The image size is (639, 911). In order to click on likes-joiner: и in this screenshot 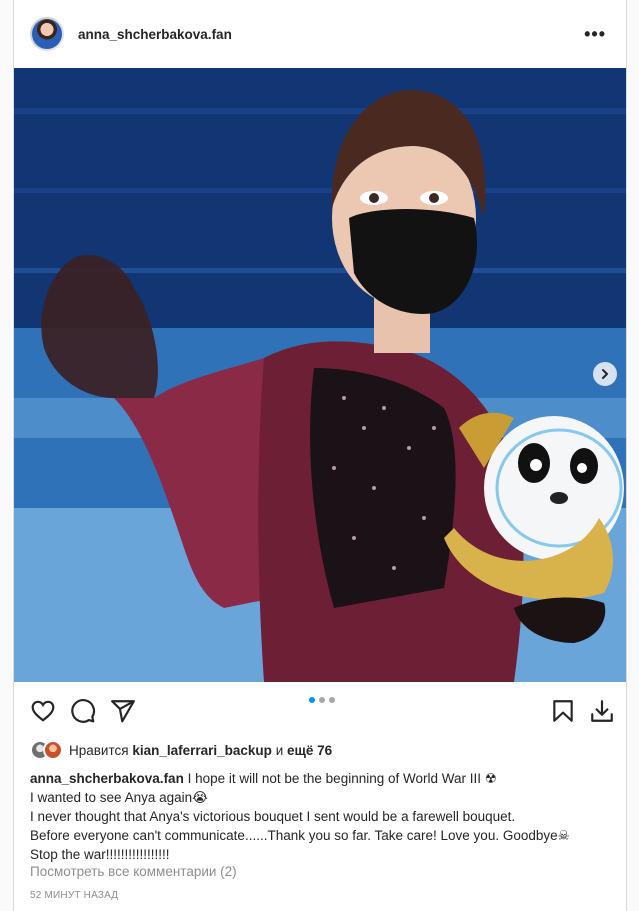, I will do `click(279, 750)`.